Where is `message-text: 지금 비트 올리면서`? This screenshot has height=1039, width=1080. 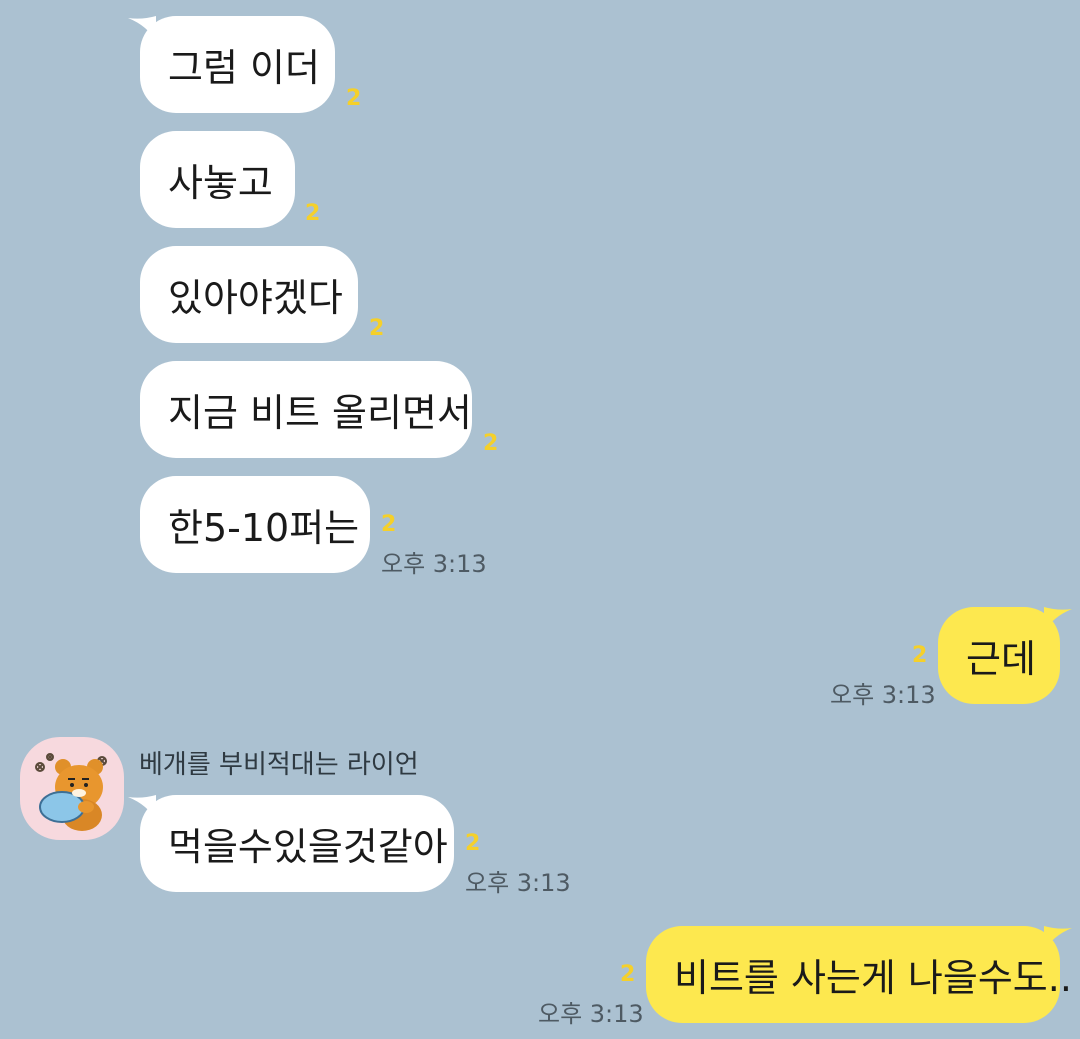
message-text: 지금 비트 올리면서 is located at coordinates (320, 413).